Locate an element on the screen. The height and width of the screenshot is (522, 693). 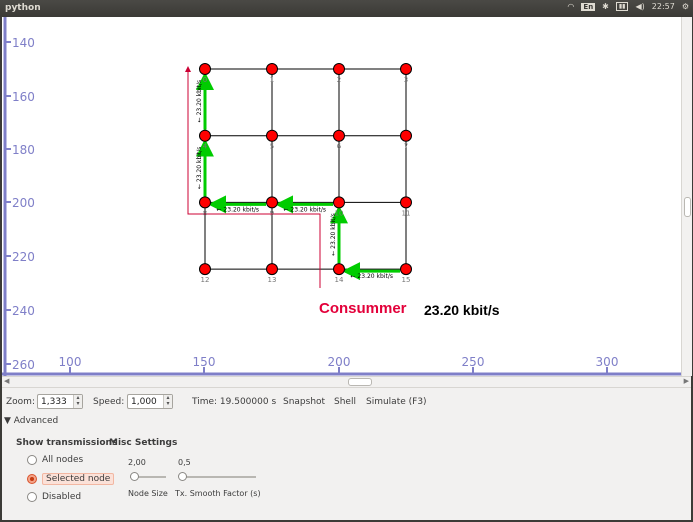
smooth-factor-slider is located at coordinates (182, 476).